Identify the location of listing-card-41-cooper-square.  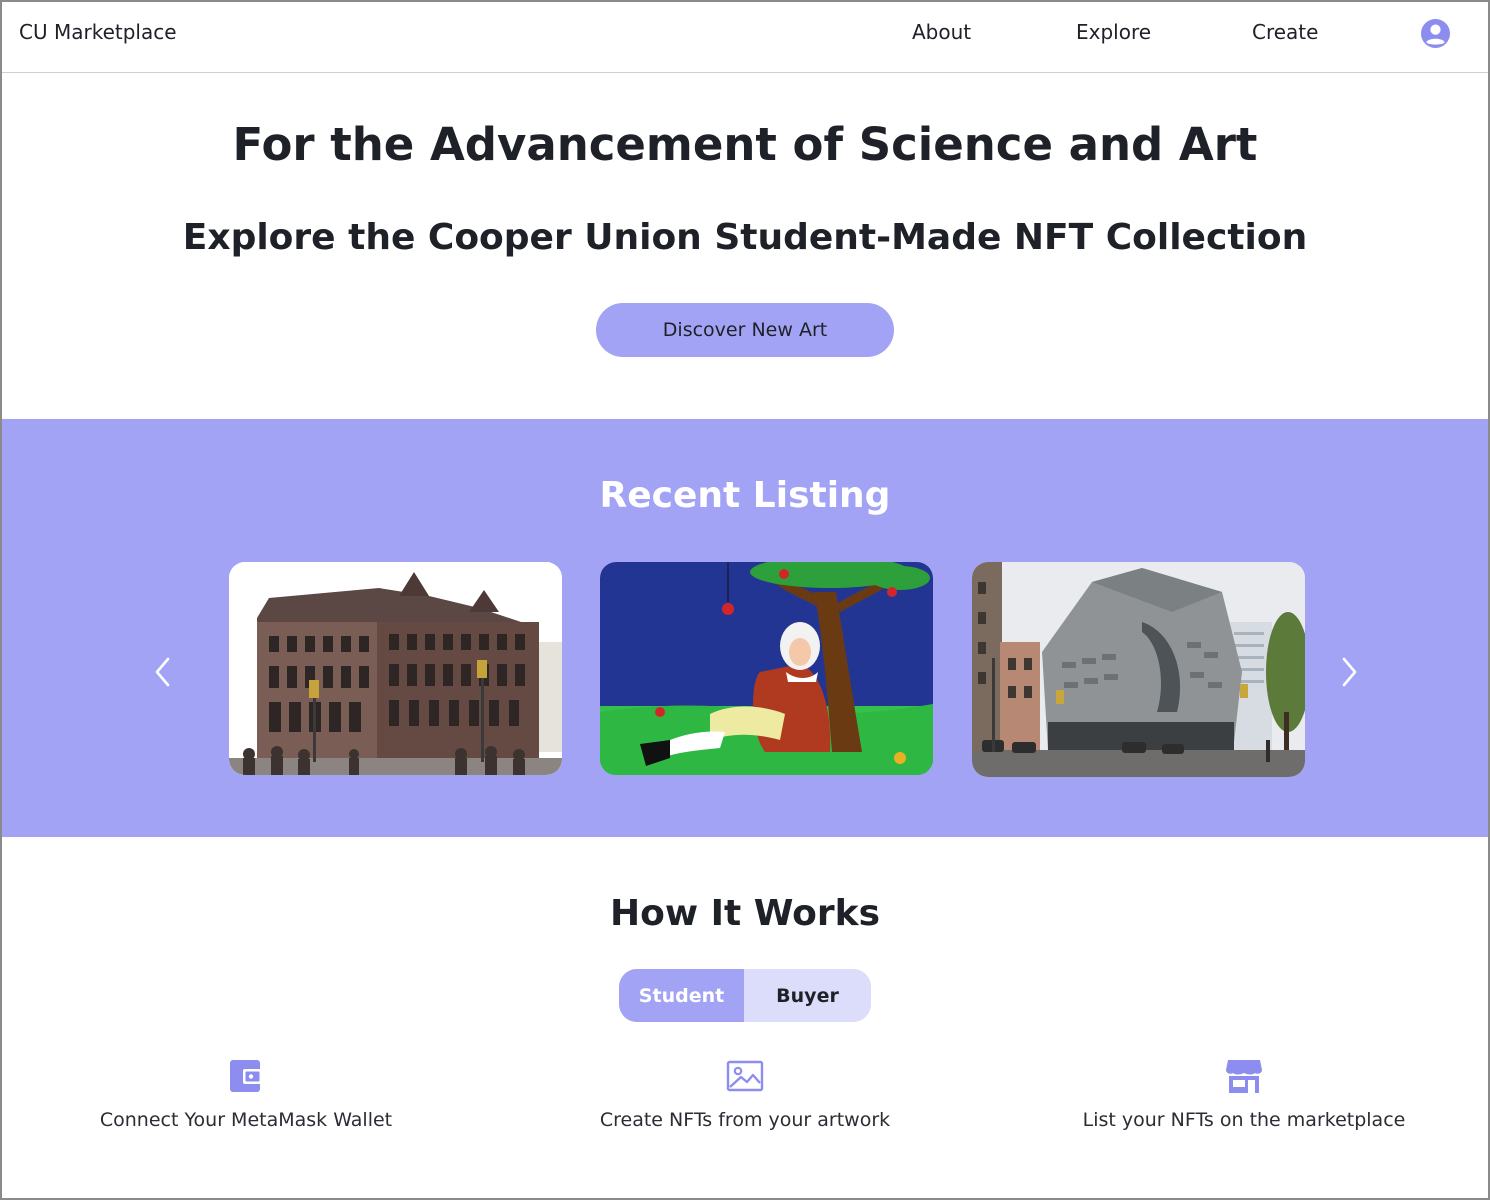
(1138, 669).